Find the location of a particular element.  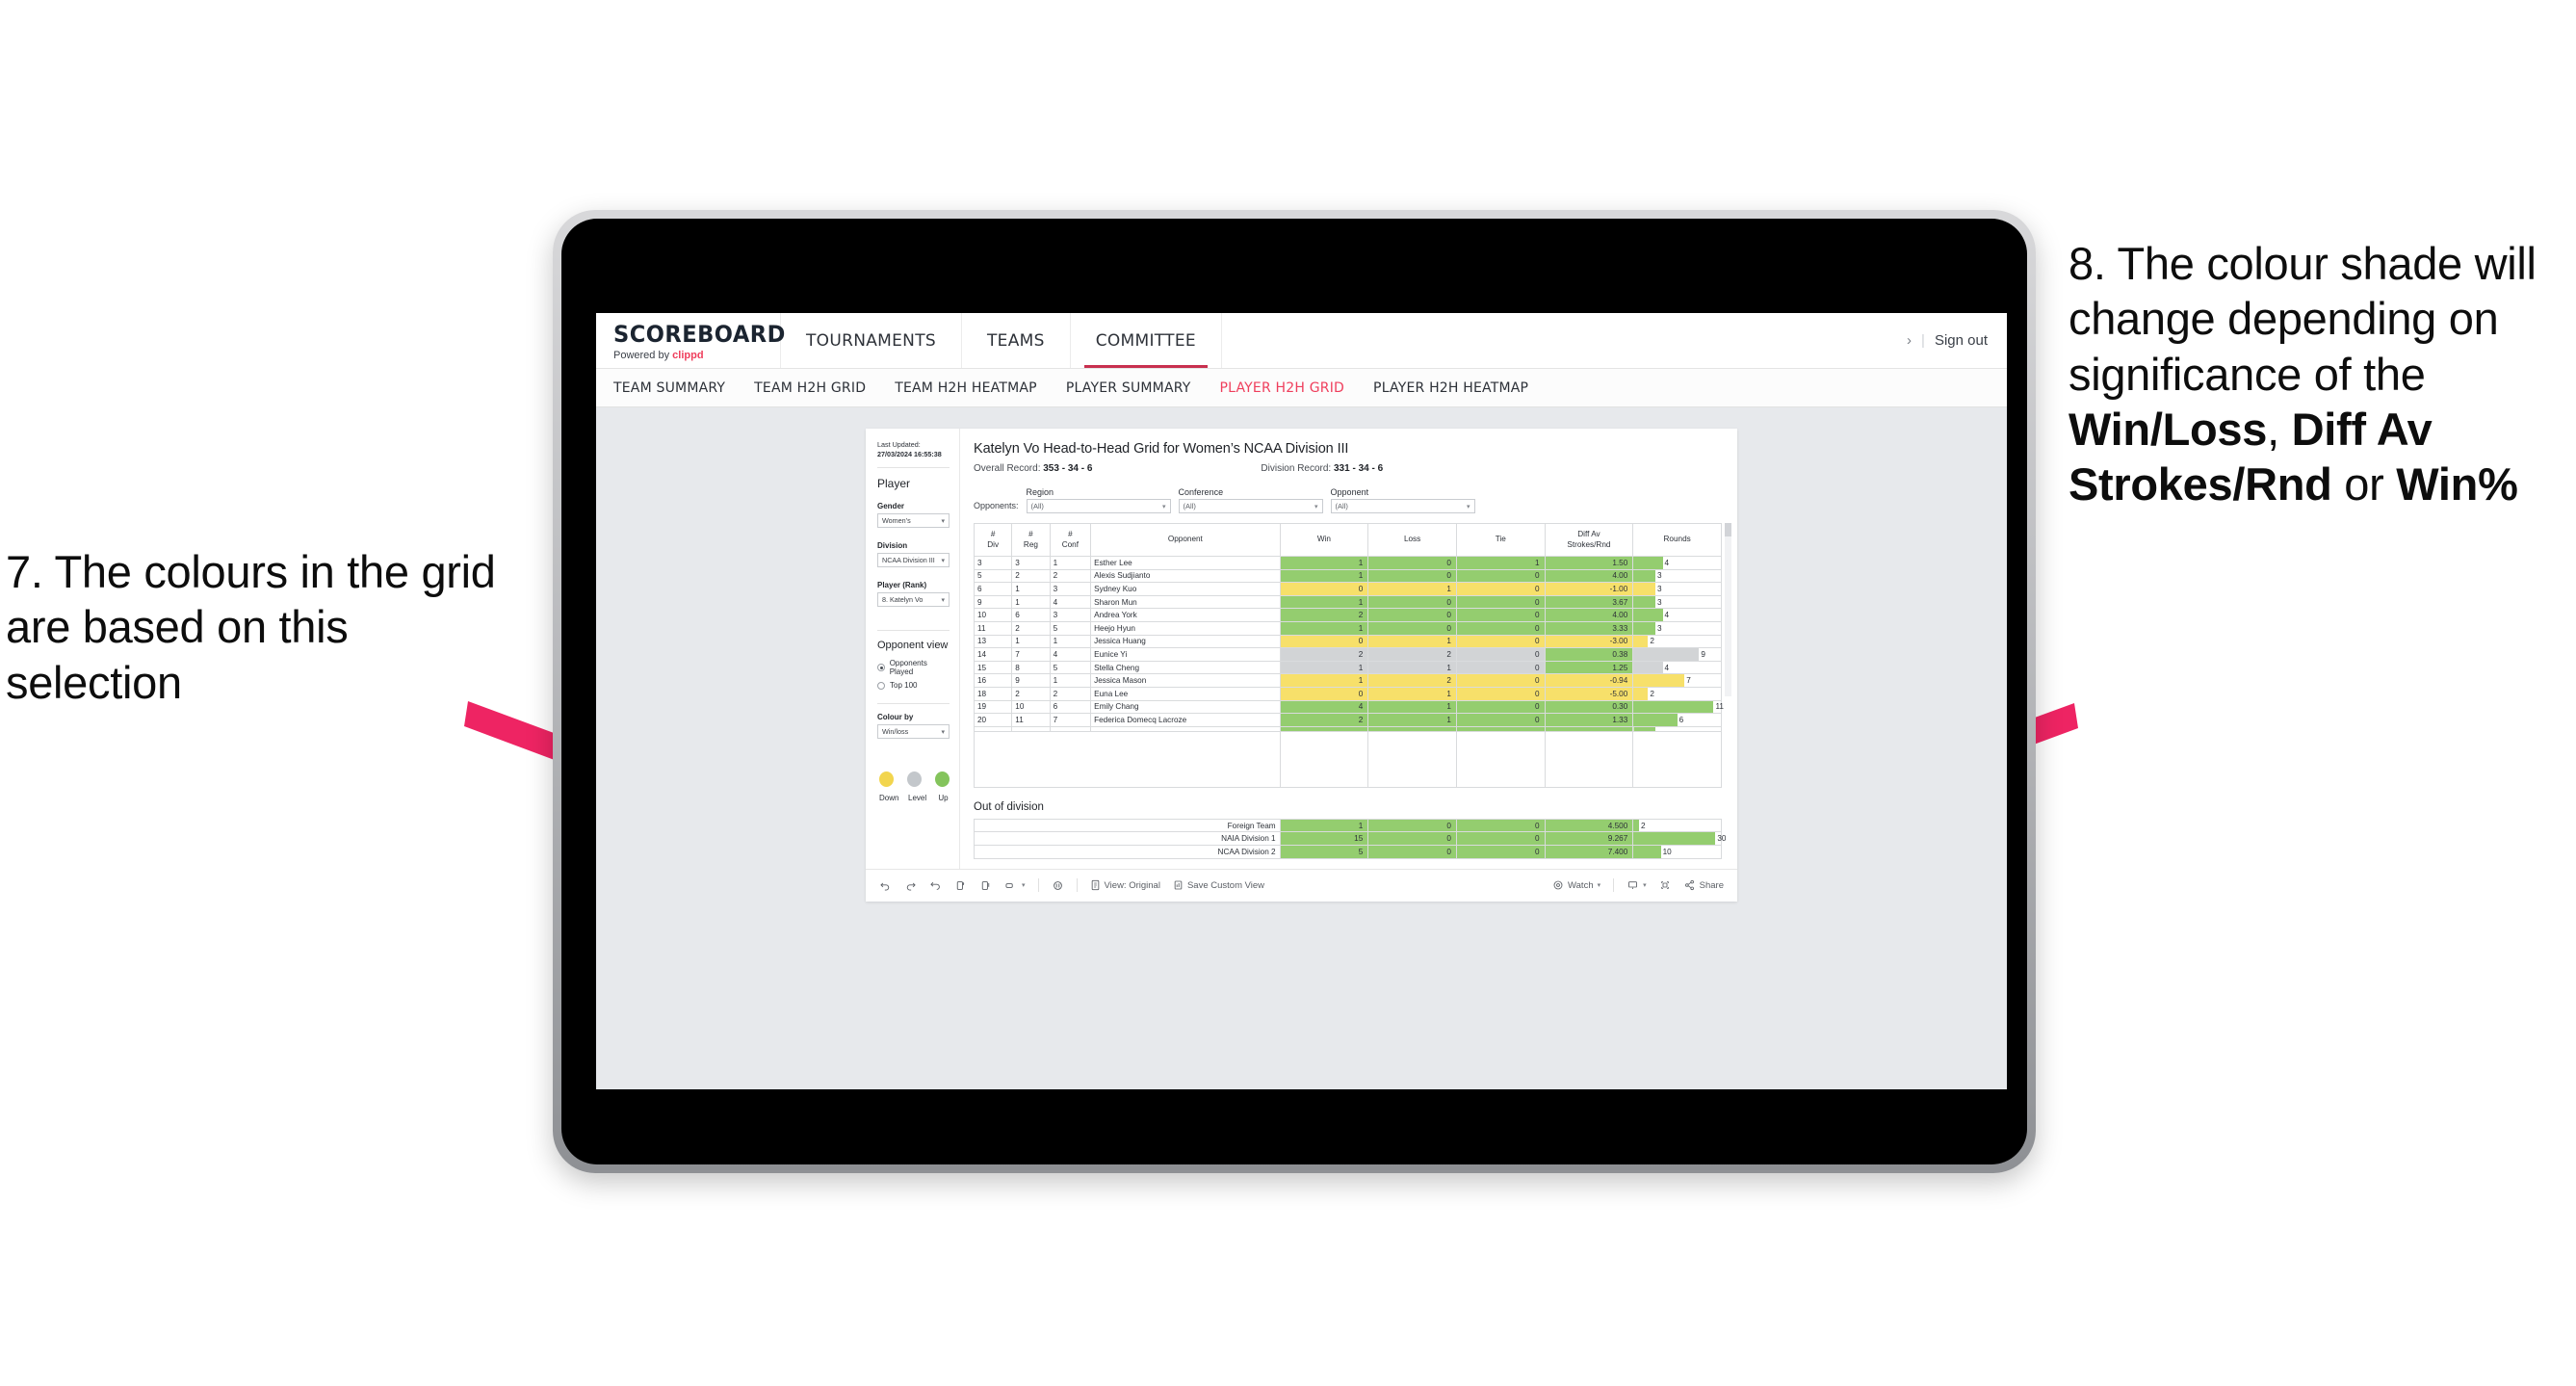

table-row: 6 1 3 Sydney Kuo 0 1 0 -1.00 3 is located at coordinates (1347, 589).